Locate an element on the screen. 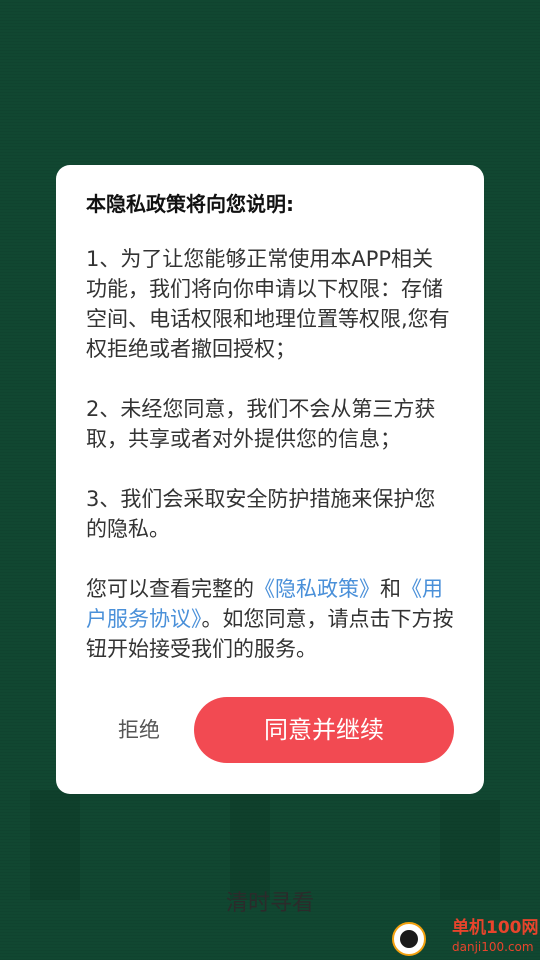 The width and height of the screenshot is (540, 960). footer-prefix: 您可以查看完整的 is located at coordinates (170, 589).